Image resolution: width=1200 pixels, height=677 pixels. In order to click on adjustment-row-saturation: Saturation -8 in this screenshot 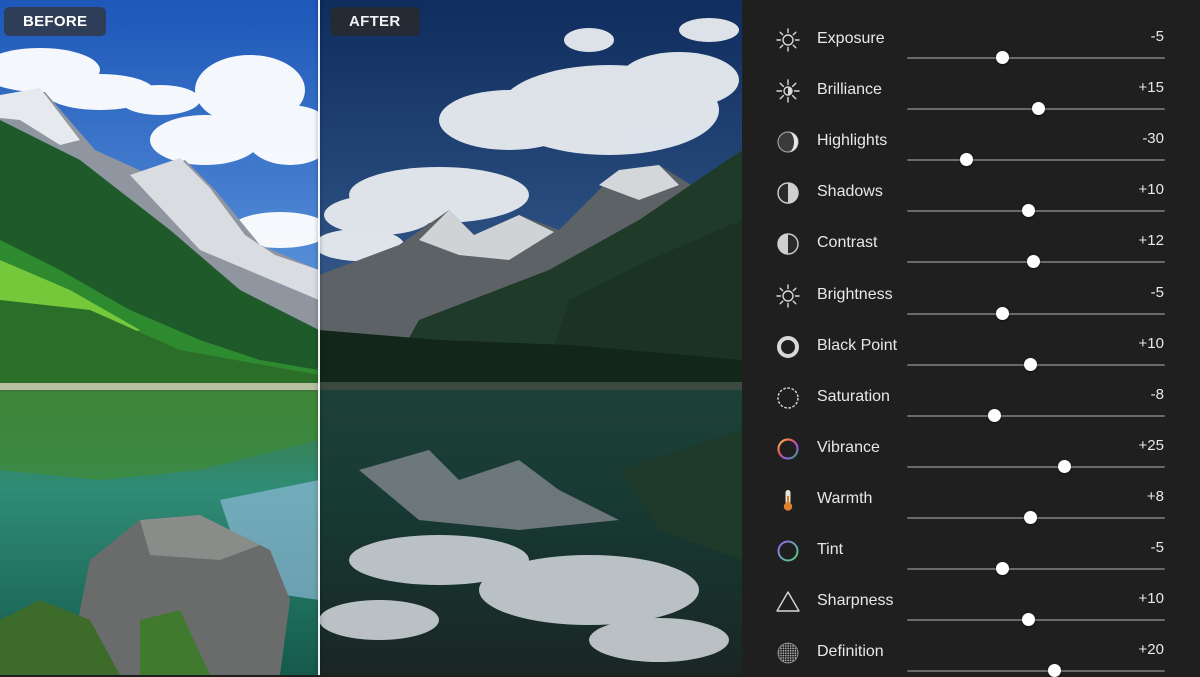, I will do `click(971, 395)`.